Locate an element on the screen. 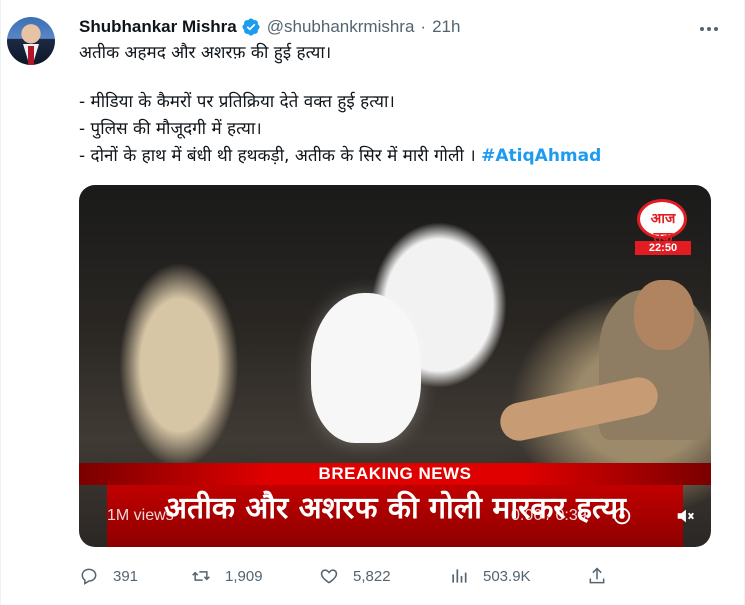 Image resolution: width=745 pixels, height=605 pixels. like-button: 5,822 is located at coordinates (355, 576).